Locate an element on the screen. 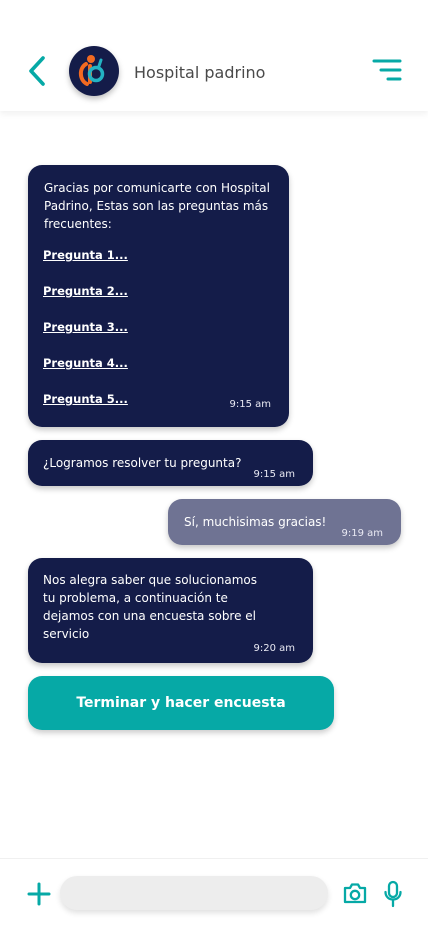 The image size is (428, 926). plus-icon is located at coordinates (39, 894).